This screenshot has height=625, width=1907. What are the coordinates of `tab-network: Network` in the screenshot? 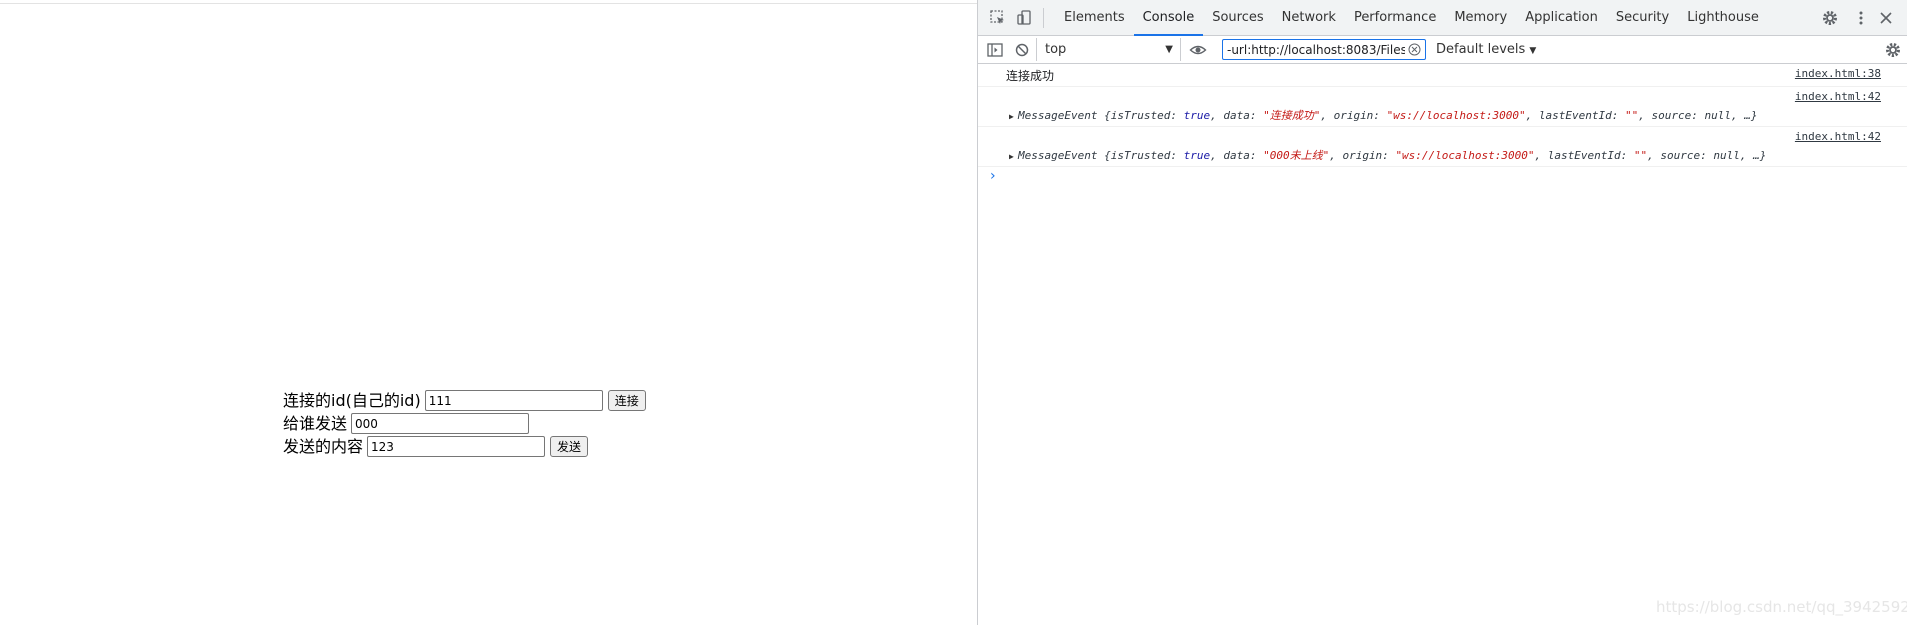 It's located at (1309, 18).